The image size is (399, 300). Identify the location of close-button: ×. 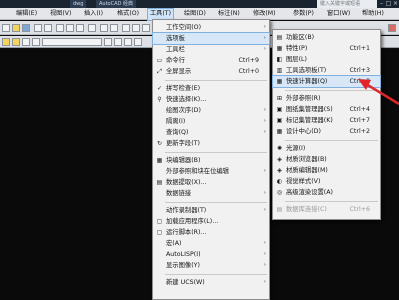
(395, 4).